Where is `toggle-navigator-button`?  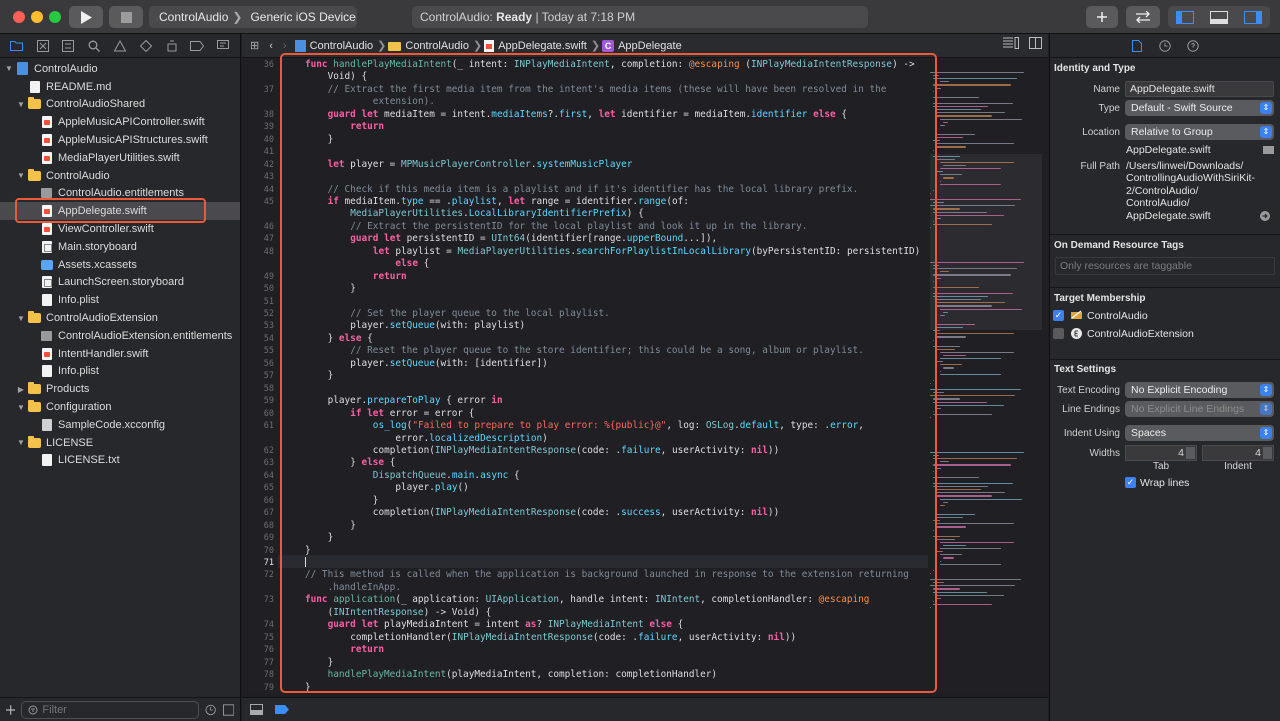 toggle-navigator-button is located at coordinates (1185, 17).